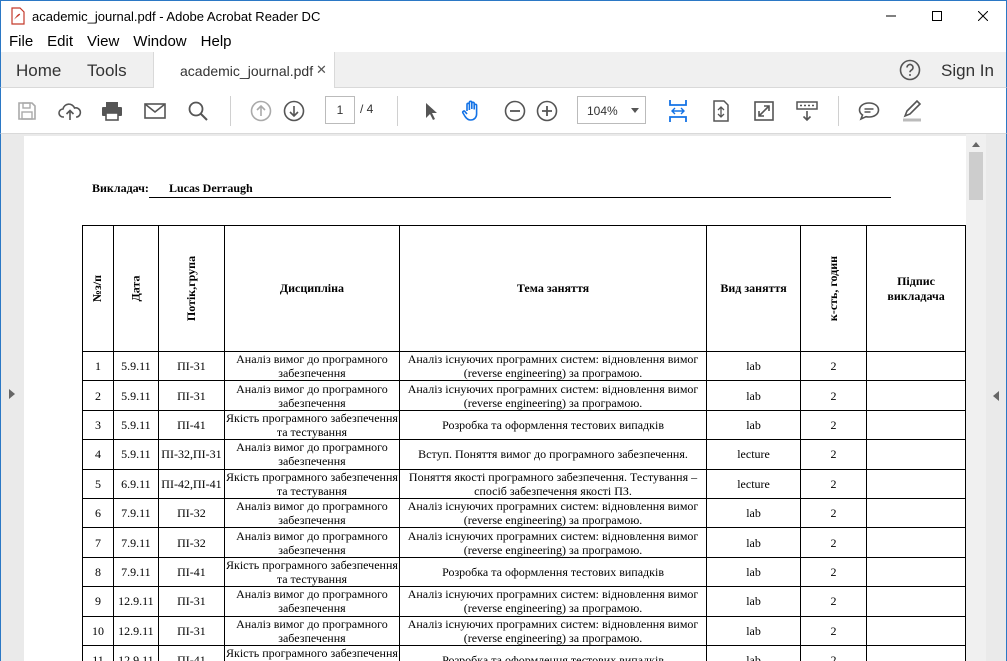  I want to click on hand-tool-button, so click(472, 111).